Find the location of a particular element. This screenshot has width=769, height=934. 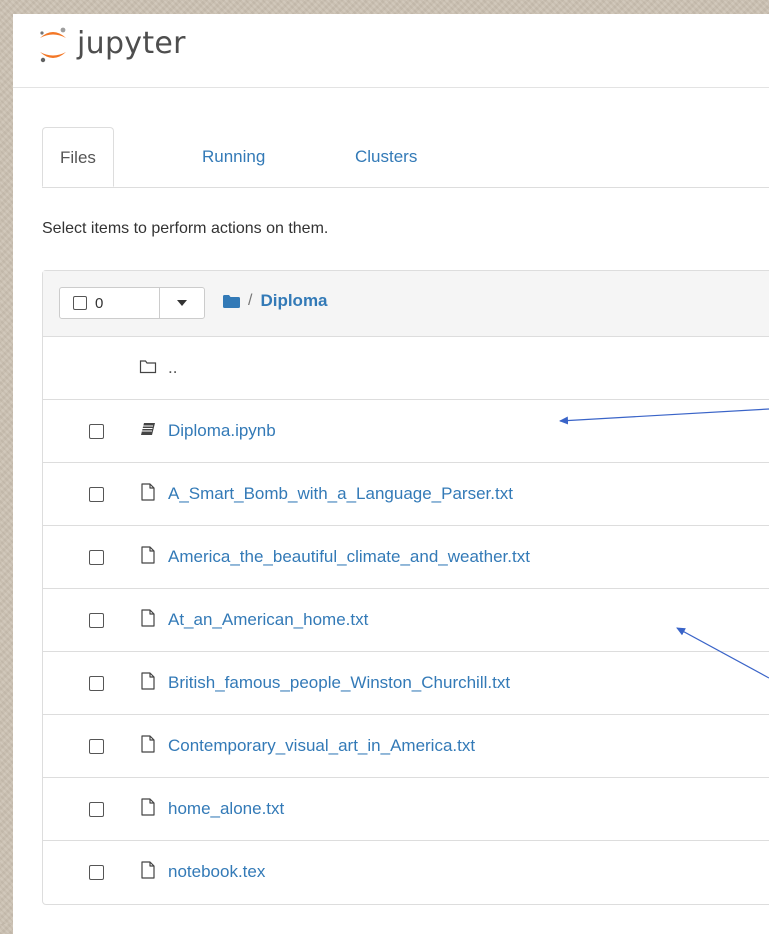

file-name: At_an_American_home.txt is located at coordinates (268, 620).